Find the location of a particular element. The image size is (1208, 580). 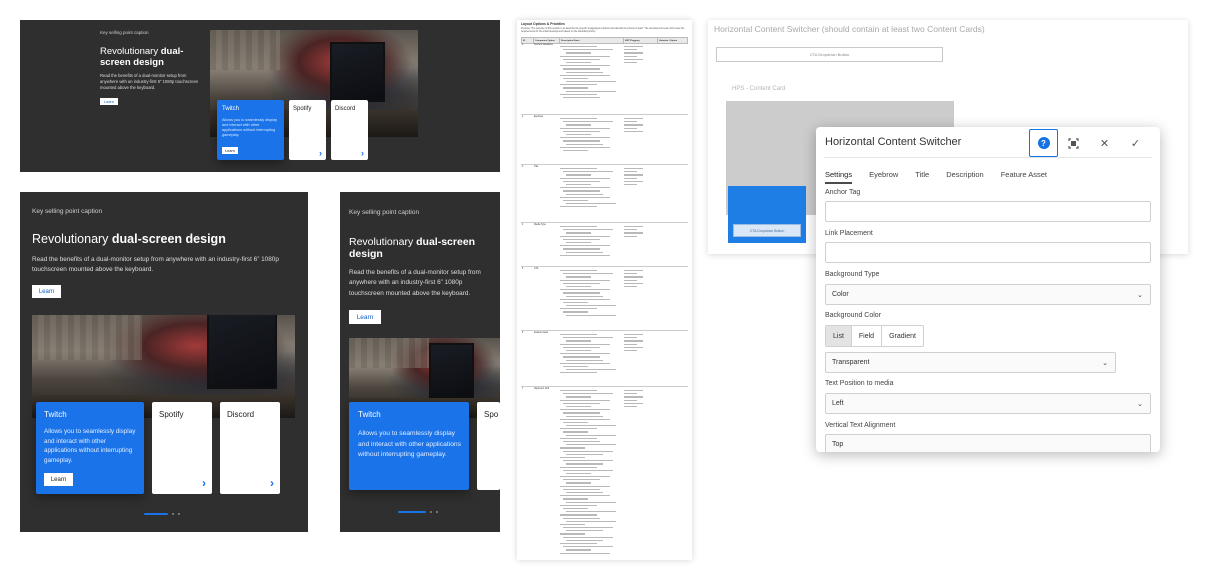

tab-title: Title is located at coordinates (922, 177).